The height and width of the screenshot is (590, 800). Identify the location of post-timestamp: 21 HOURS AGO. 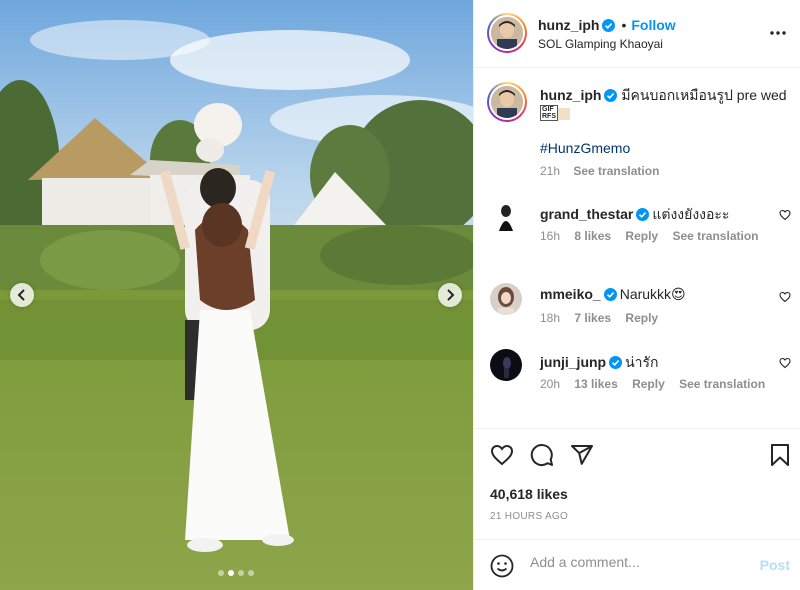
(529, 516).